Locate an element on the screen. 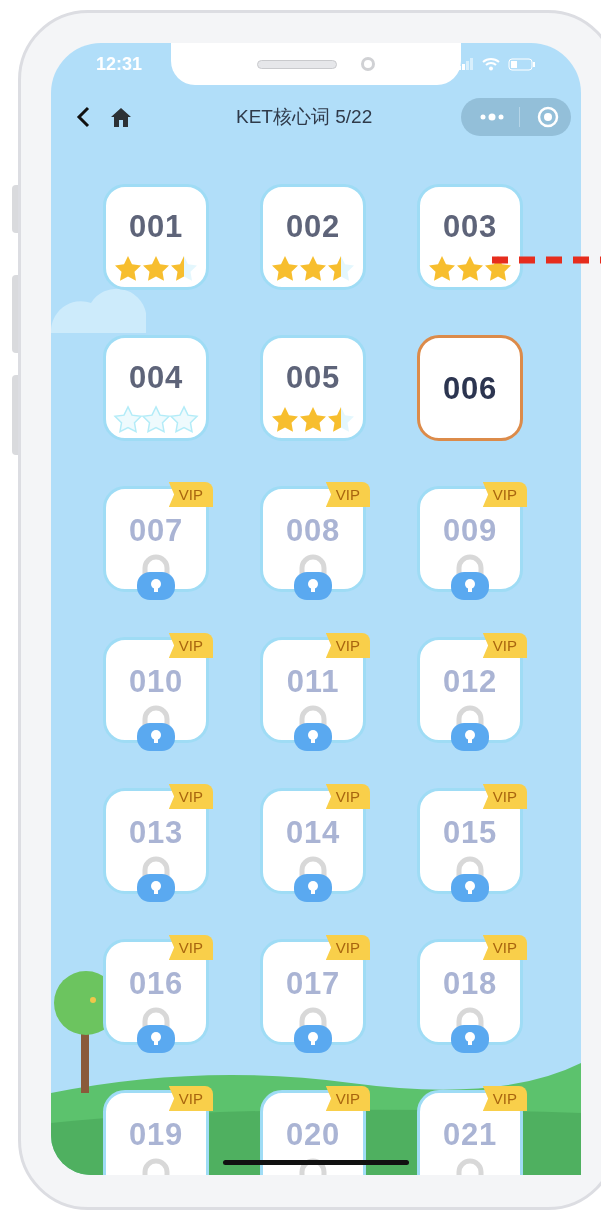  level-number: 017 is located at coordinates (313, 983).